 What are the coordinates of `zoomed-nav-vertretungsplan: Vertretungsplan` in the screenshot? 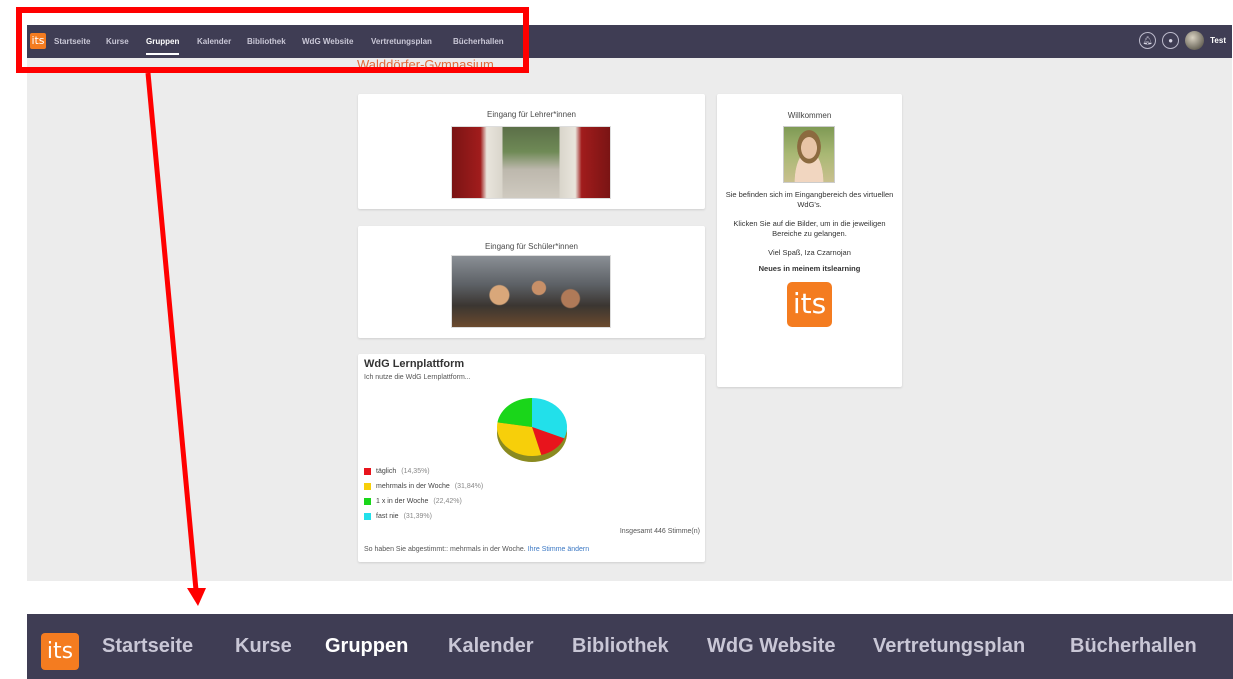 It's located at (949, 646).